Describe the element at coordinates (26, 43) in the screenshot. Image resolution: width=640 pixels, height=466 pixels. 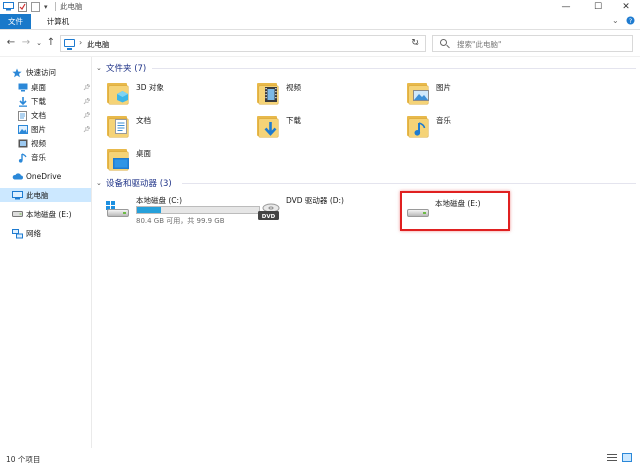
I see `forward-button: →` at that location.